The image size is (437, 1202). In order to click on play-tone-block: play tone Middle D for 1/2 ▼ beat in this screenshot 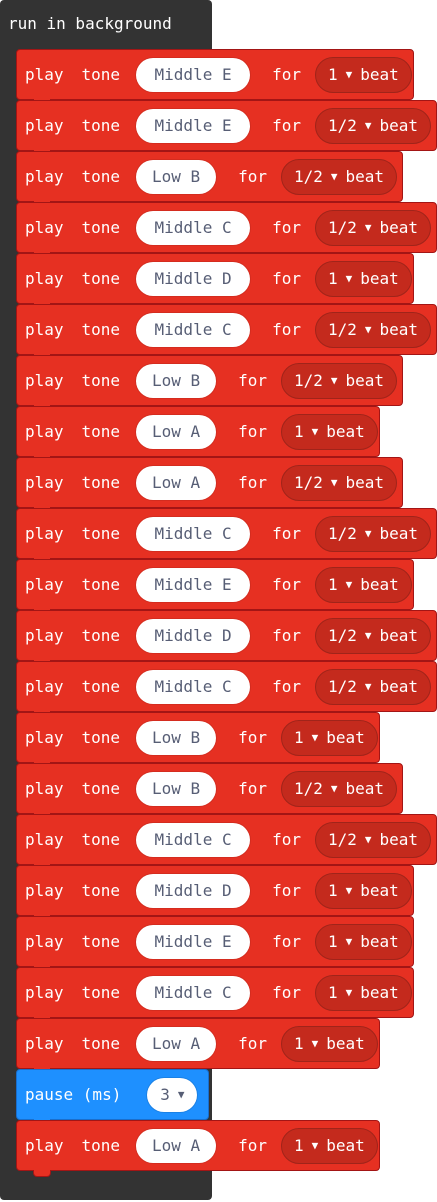, I will do `click(226, 638)`.